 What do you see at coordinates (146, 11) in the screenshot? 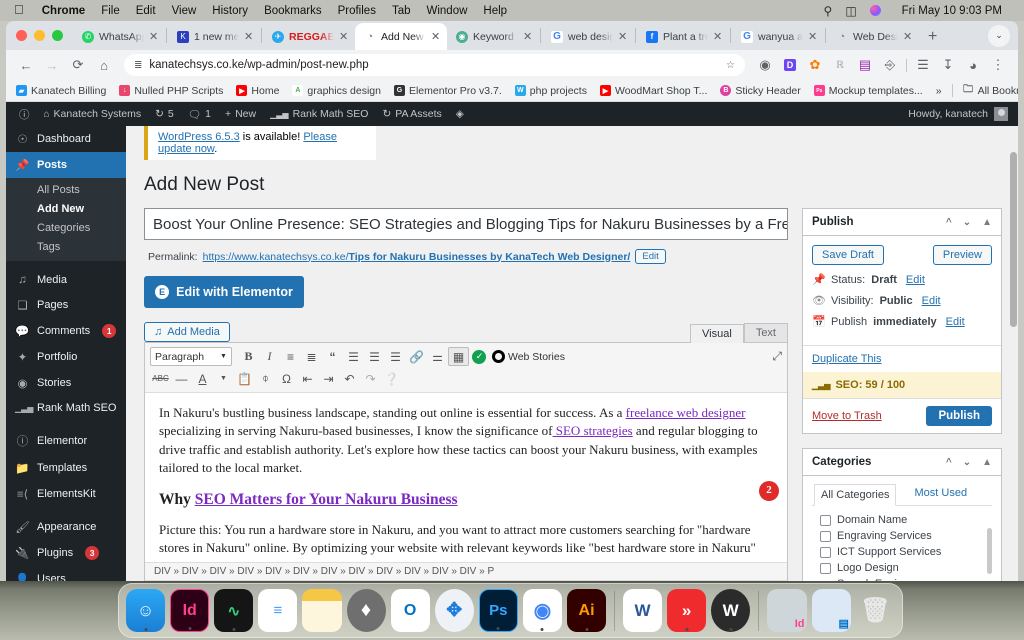
I see `menu-edit: Edit` at bounding box center [146, 11].